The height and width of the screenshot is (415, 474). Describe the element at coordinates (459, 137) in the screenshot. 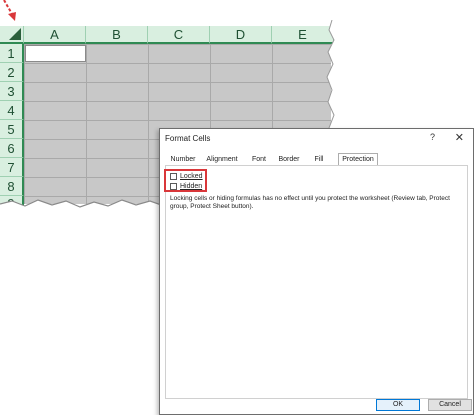

I see `close-button: ✕` at that location.